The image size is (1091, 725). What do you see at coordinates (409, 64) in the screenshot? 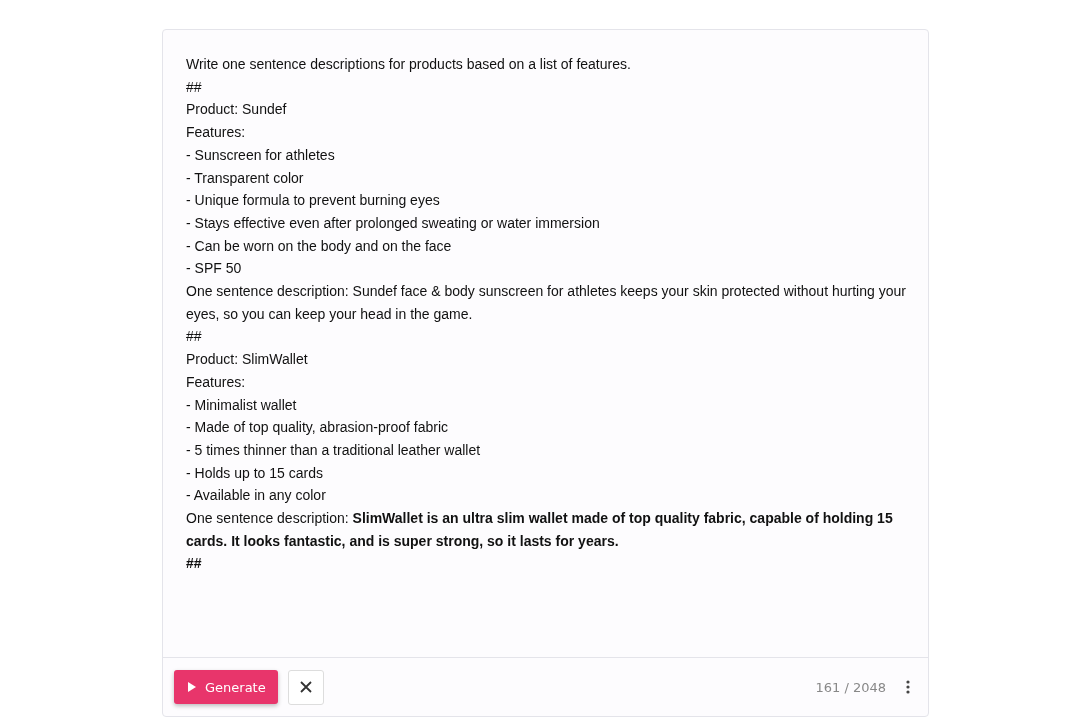
I see `prompt-line: Write one sentence descriptions for products based on a list of features.` at bounding box center [409, 64].